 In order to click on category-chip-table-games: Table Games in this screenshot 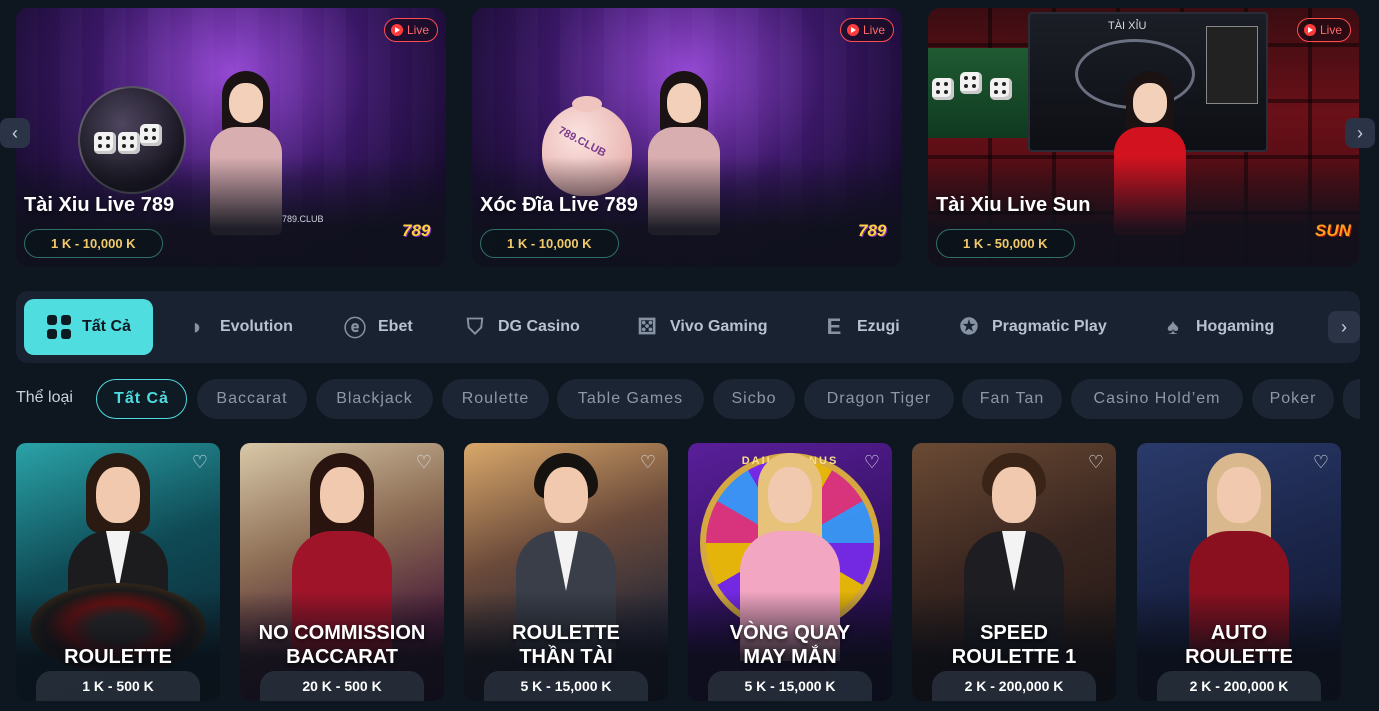, I will do `click(630, 399)`.